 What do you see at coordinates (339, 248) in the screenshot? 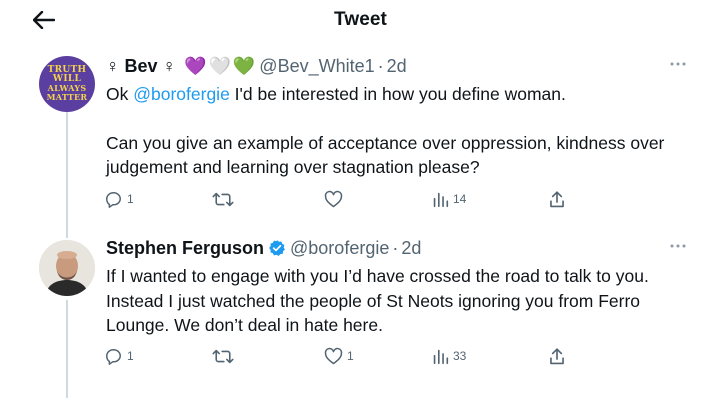
I see `handle: @borofergie` at bounding box center [339, 248].